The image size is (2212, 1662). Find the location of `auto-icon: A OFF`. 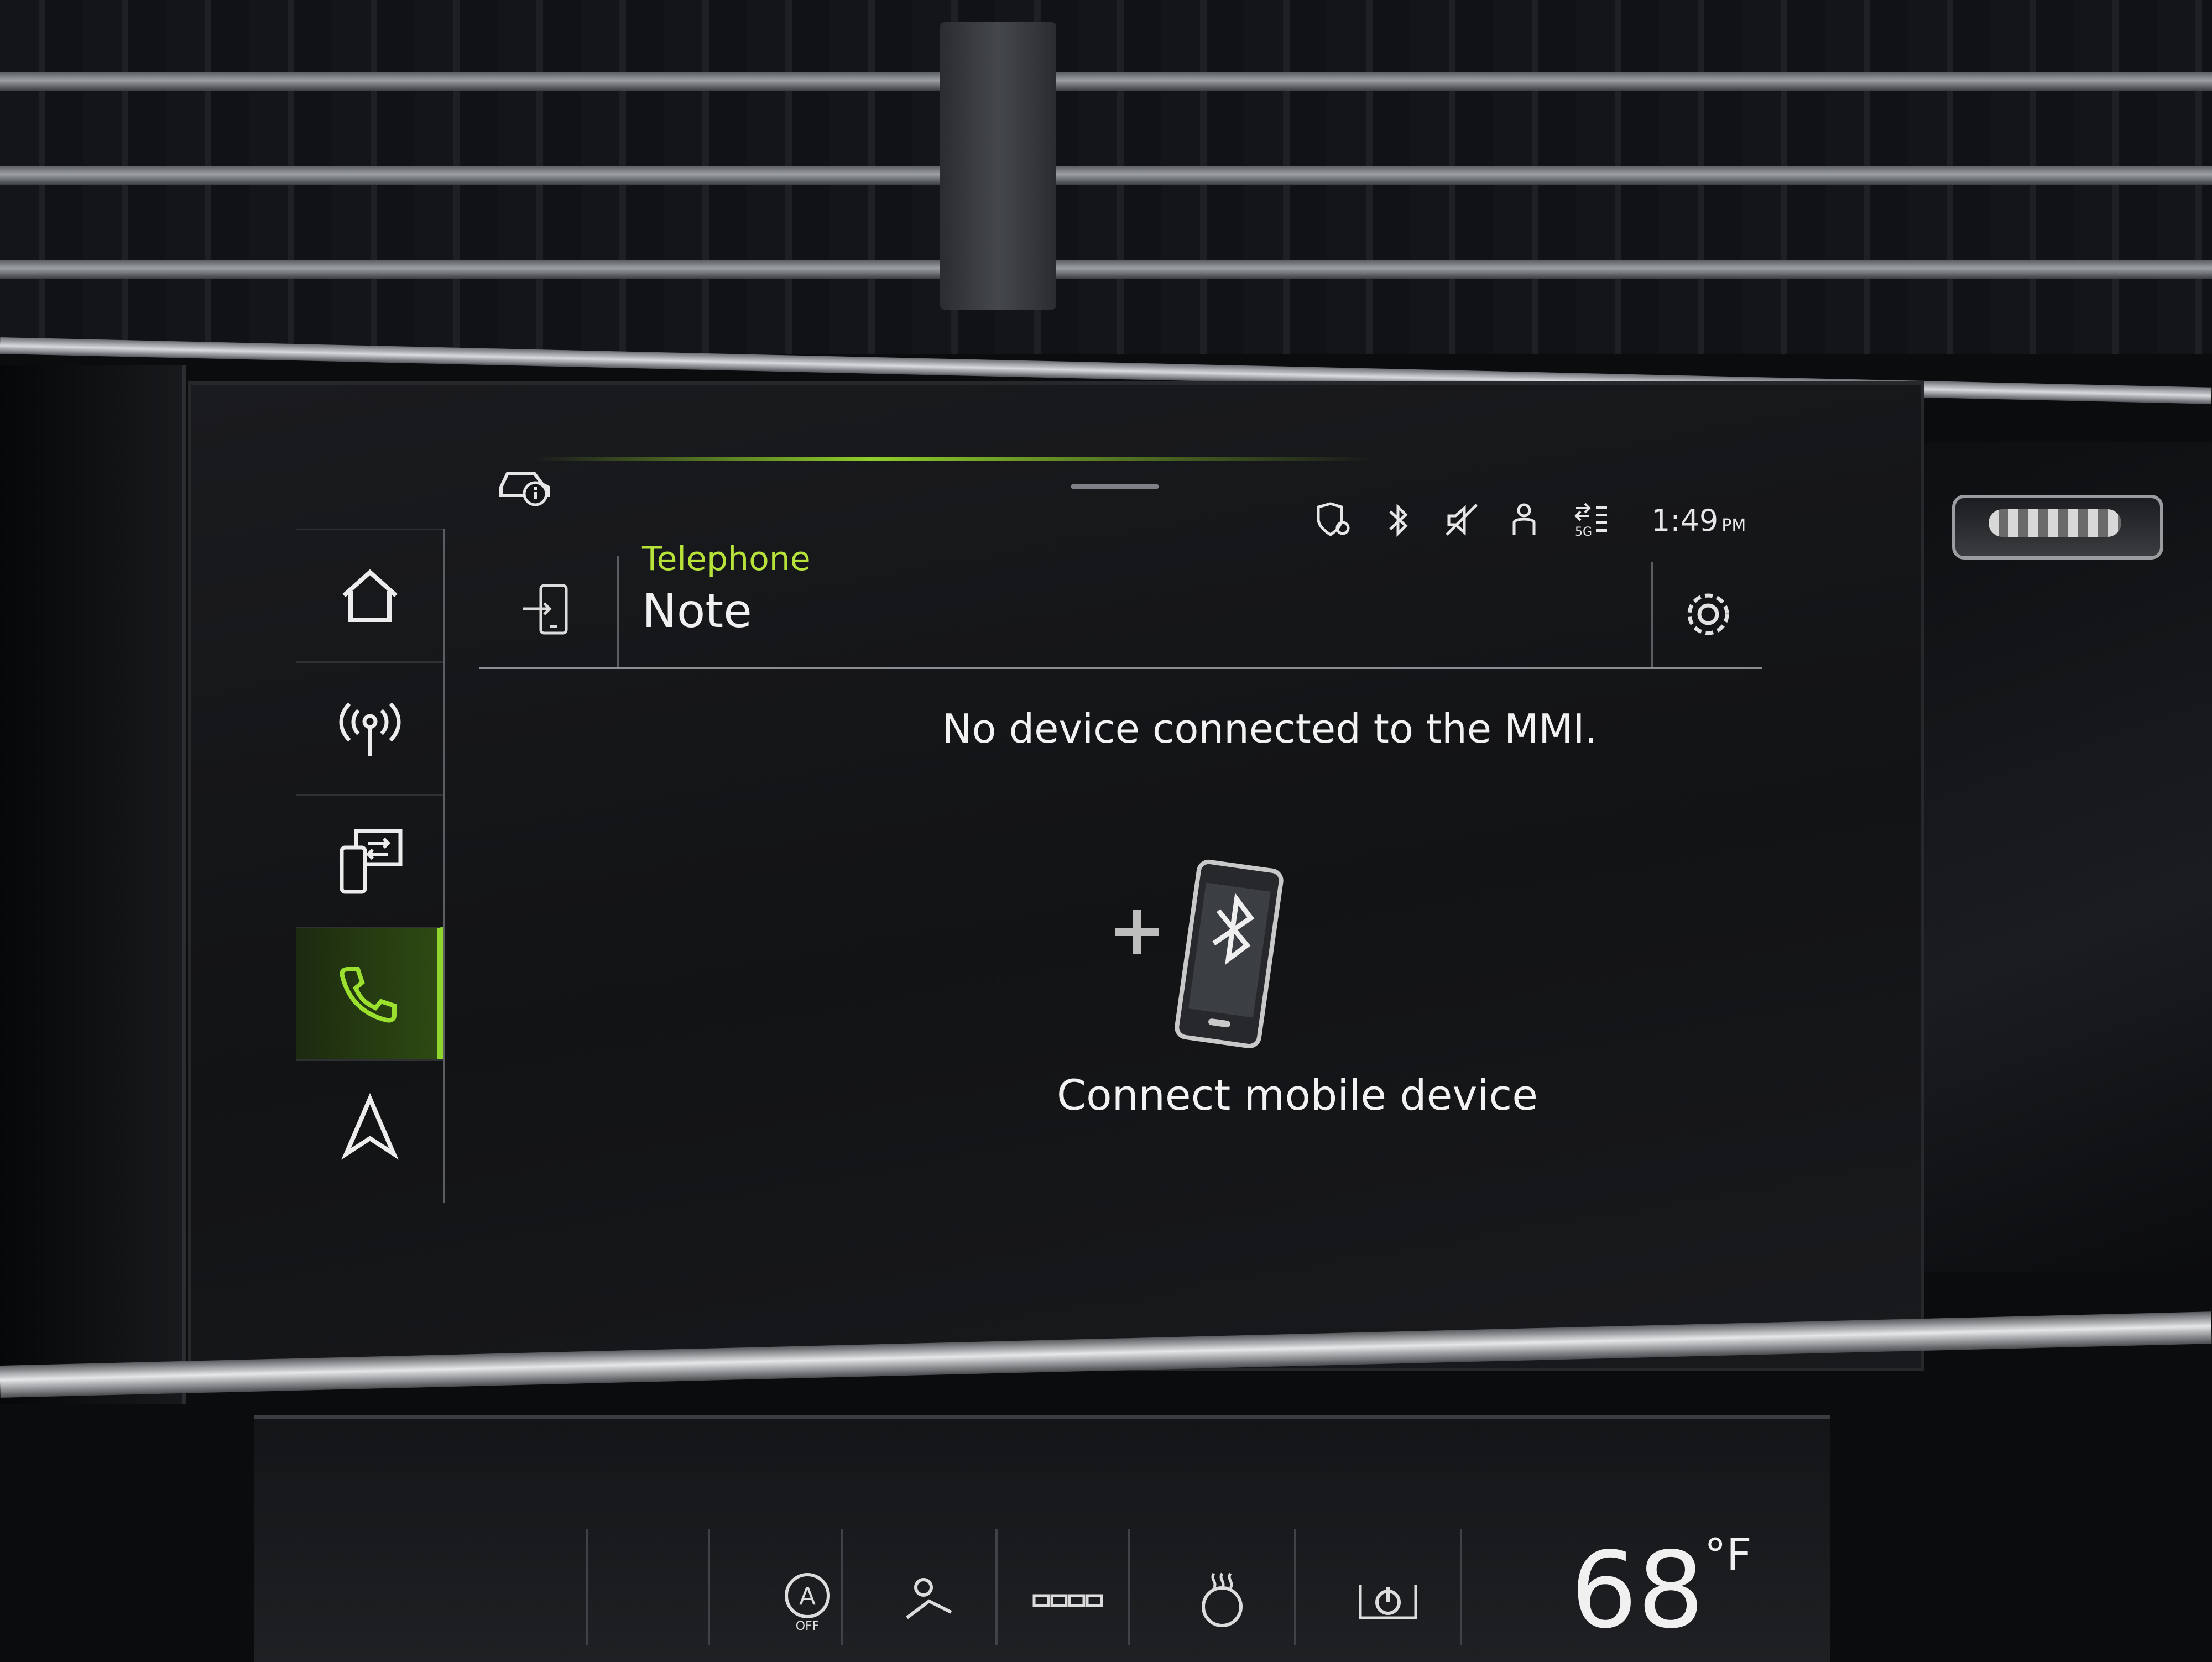

auto-icon: A OFF is located at coordinates (808, 1603).